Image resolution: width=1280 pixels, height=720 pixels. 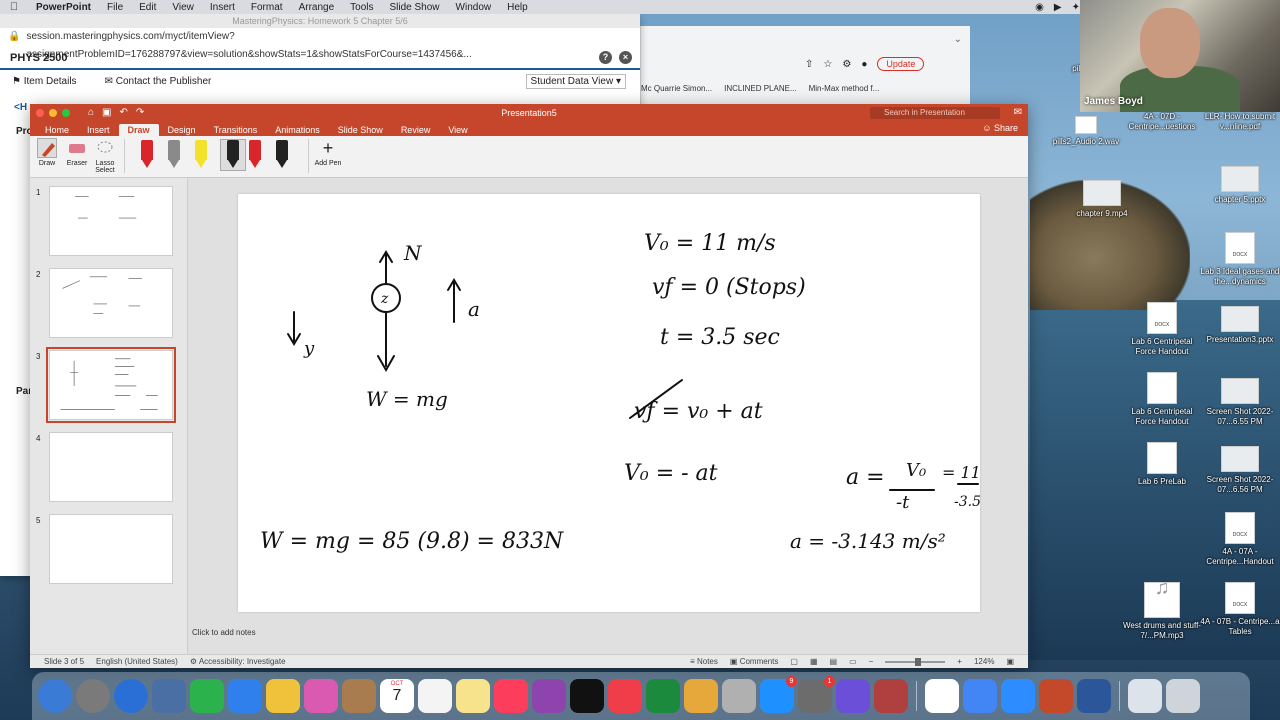 What do you see at coordinates (1094, 696) in the screenshot?
I see `word-icon` at bounding box center [1094, 696].